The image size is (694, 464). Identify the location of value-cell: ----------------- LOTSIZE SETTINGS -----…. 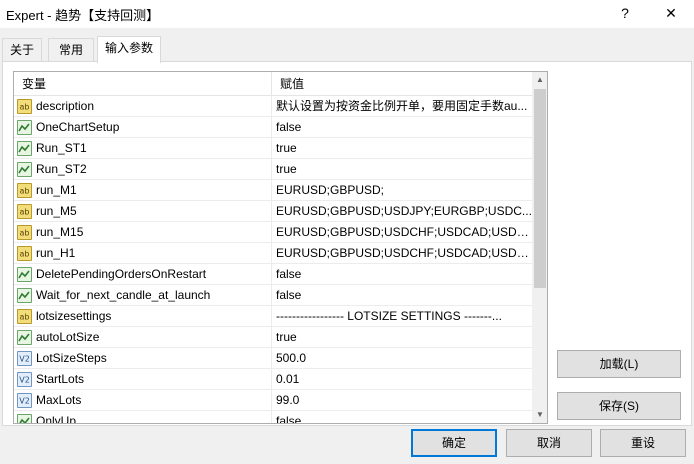
(402, 316).